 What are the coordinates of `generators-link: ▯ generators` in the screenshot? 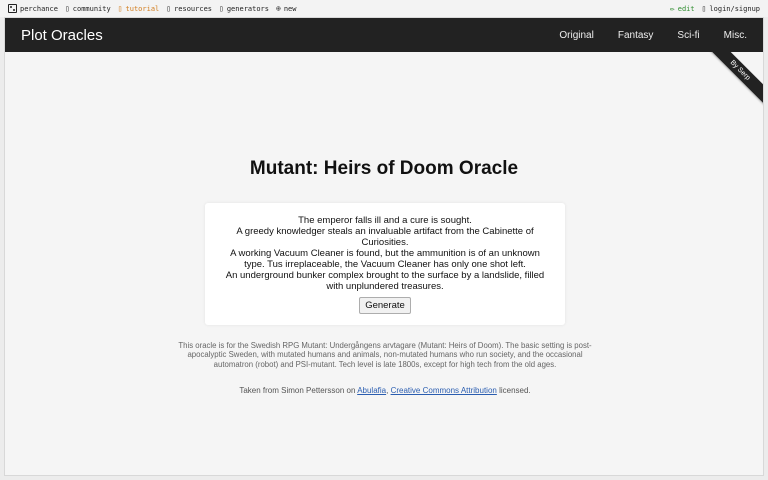 It's located at (244, 8).